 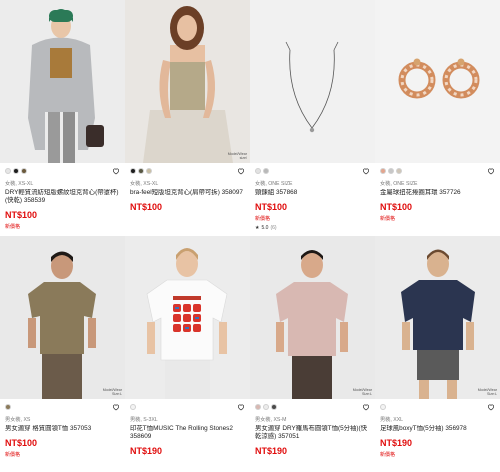 What do you see at coordinates (437, 193) in the screenshot?
I see `product-title: 金屬球扭花捲圈耳環 357726` at bounding box center [437, 193].